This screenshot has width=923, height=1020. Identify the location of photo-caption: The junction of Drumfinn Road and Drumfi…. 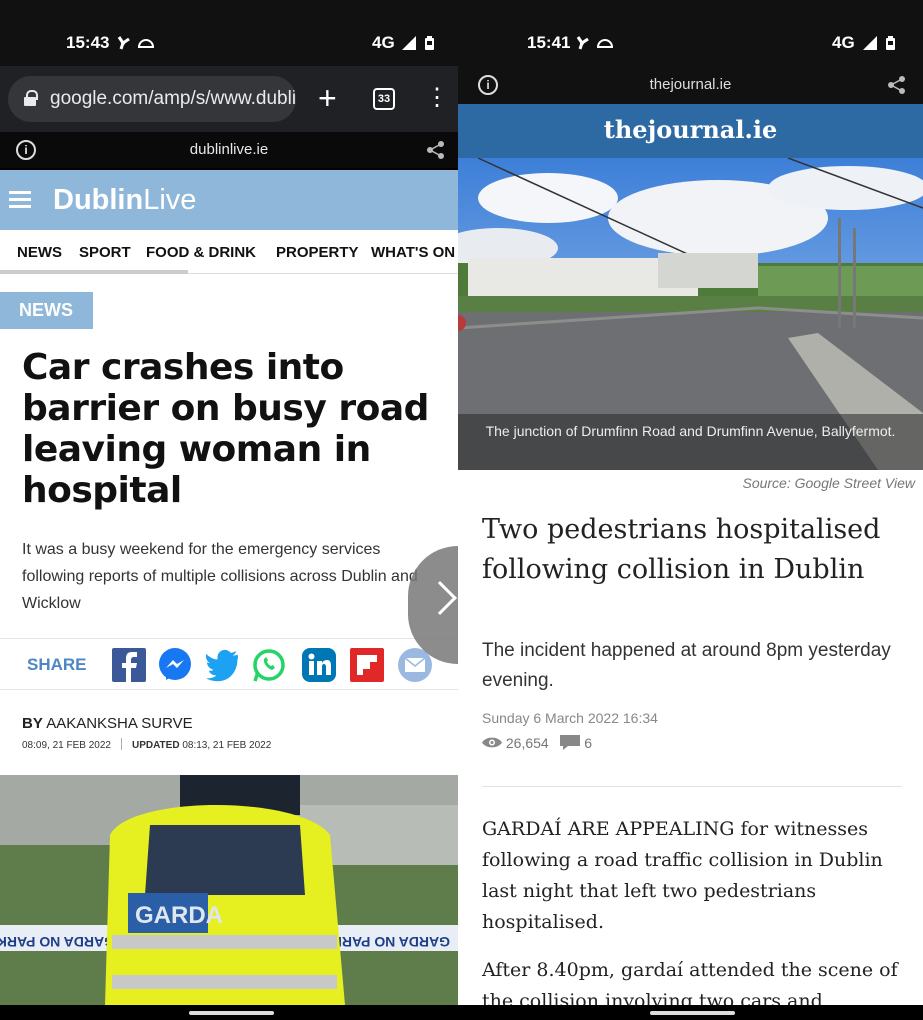
(690, 442).